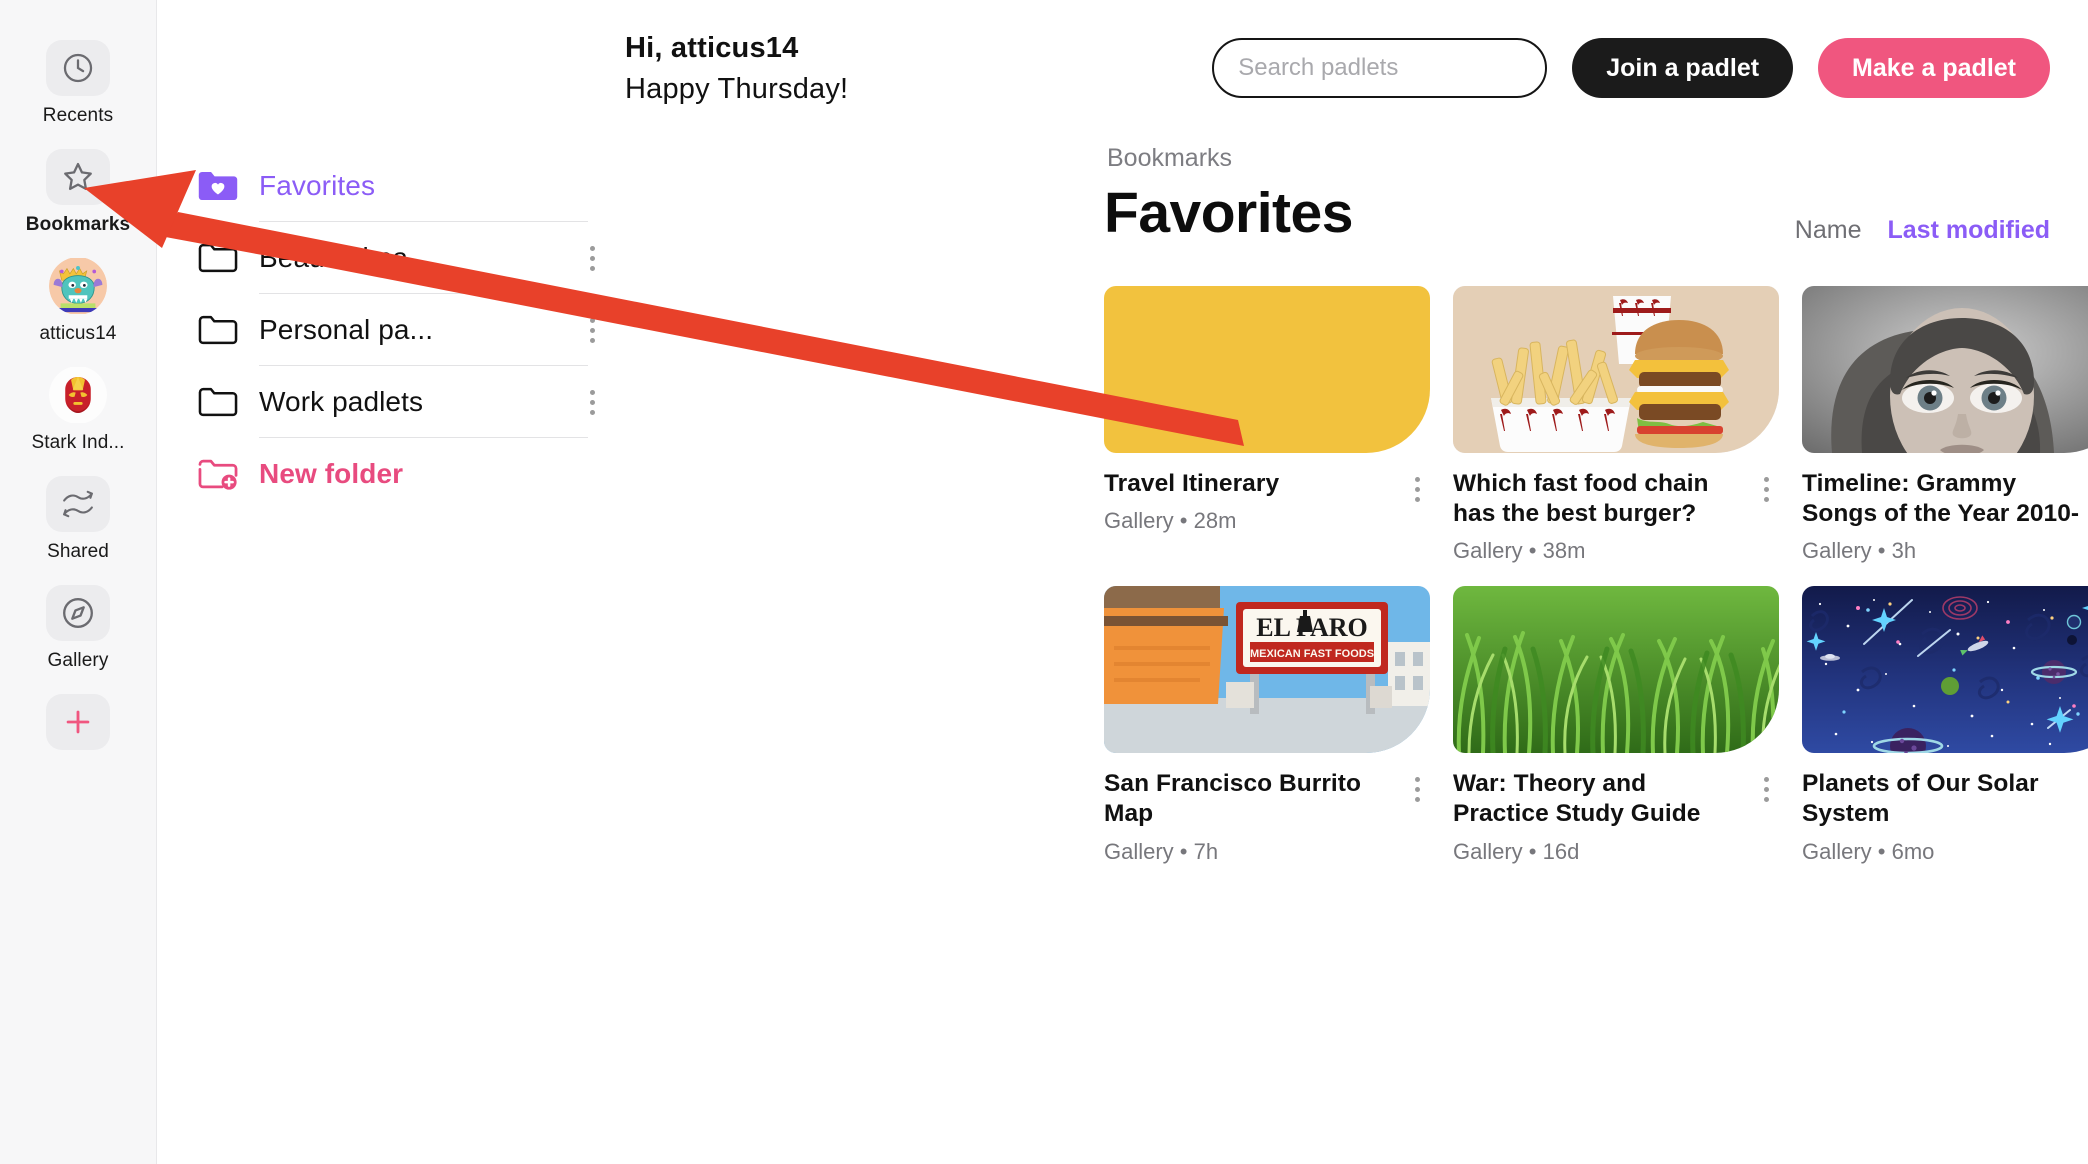 The height and width of the screenshot is (1164, 2088). Describe the element at coordinates (78, 68) in the screenshot. I see `clock-icon` at that location.